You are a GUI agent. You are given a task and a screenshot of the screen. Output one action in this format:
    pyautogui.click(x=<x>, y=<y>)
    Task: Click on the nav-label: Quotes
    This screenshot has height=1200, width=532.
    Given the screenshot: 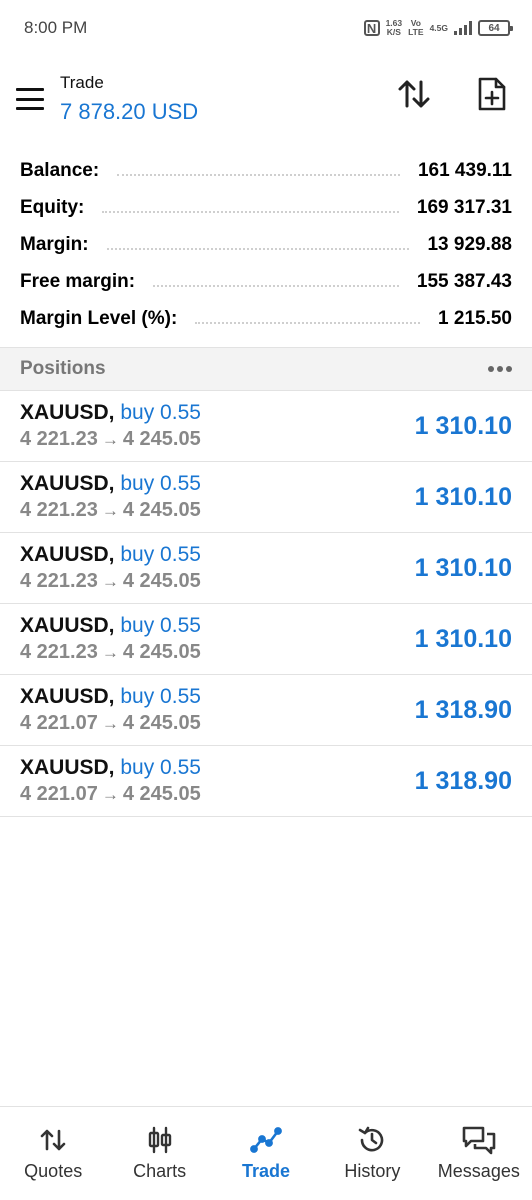 What is the action you would take?
    pyautogui.click(x=53, y=1171)
    